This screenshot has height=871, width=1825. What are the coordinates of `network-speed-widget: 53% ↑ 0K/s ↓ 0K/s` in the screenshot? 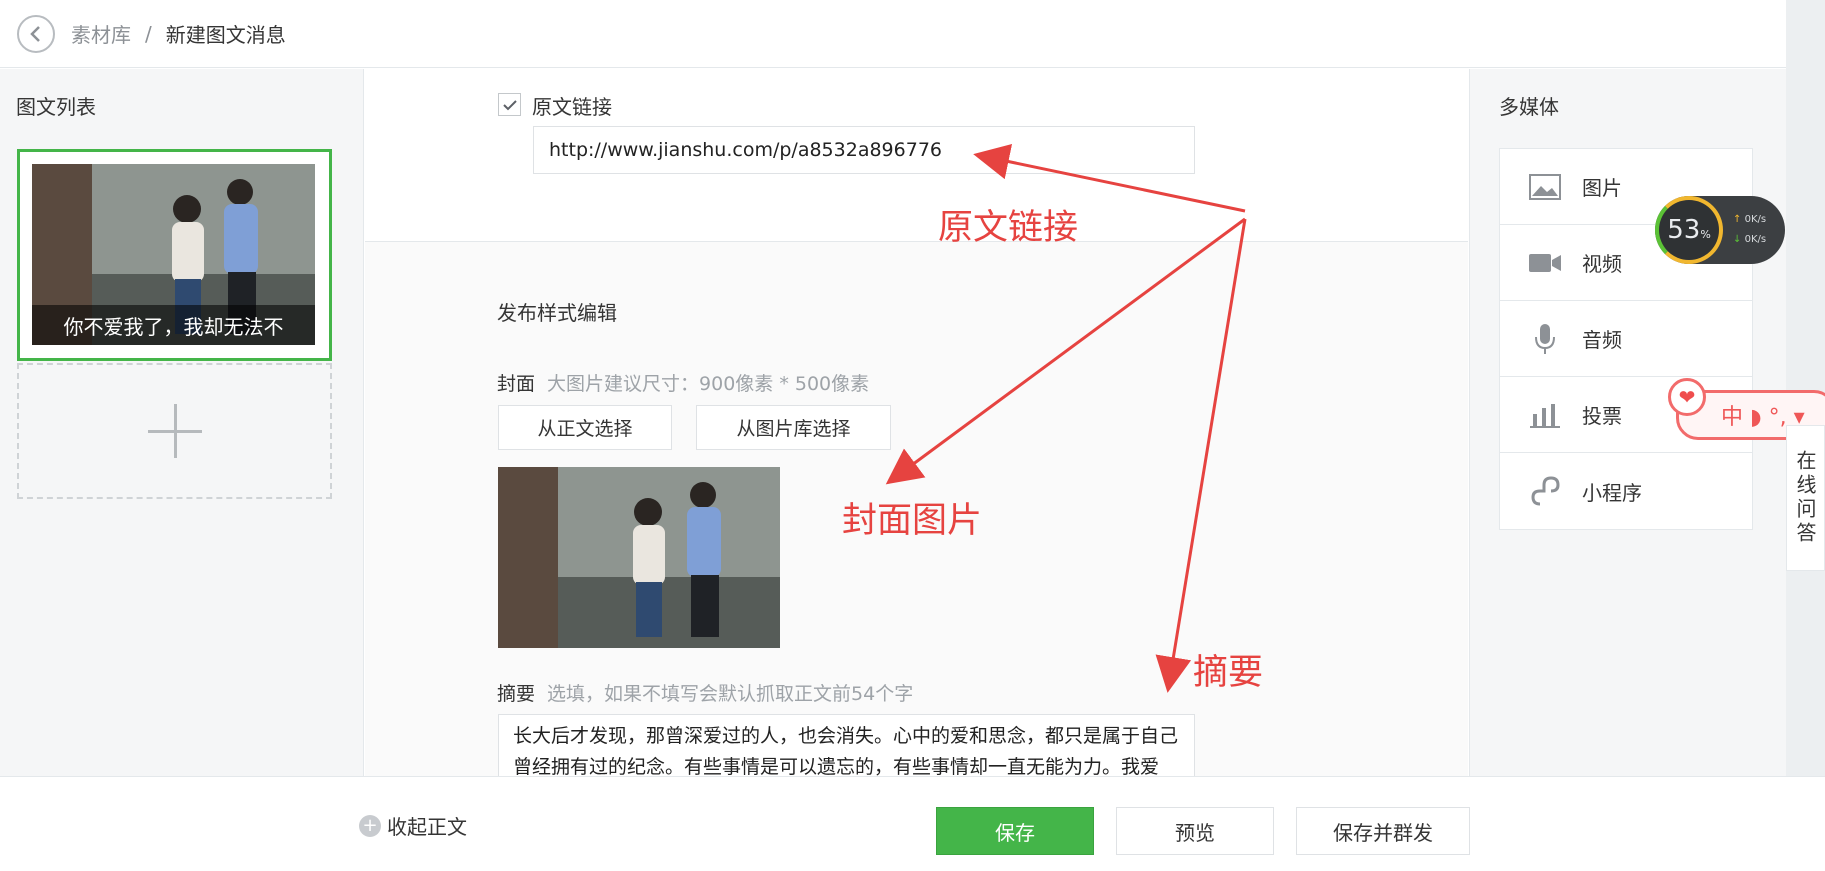 It's located at (1720, 230).